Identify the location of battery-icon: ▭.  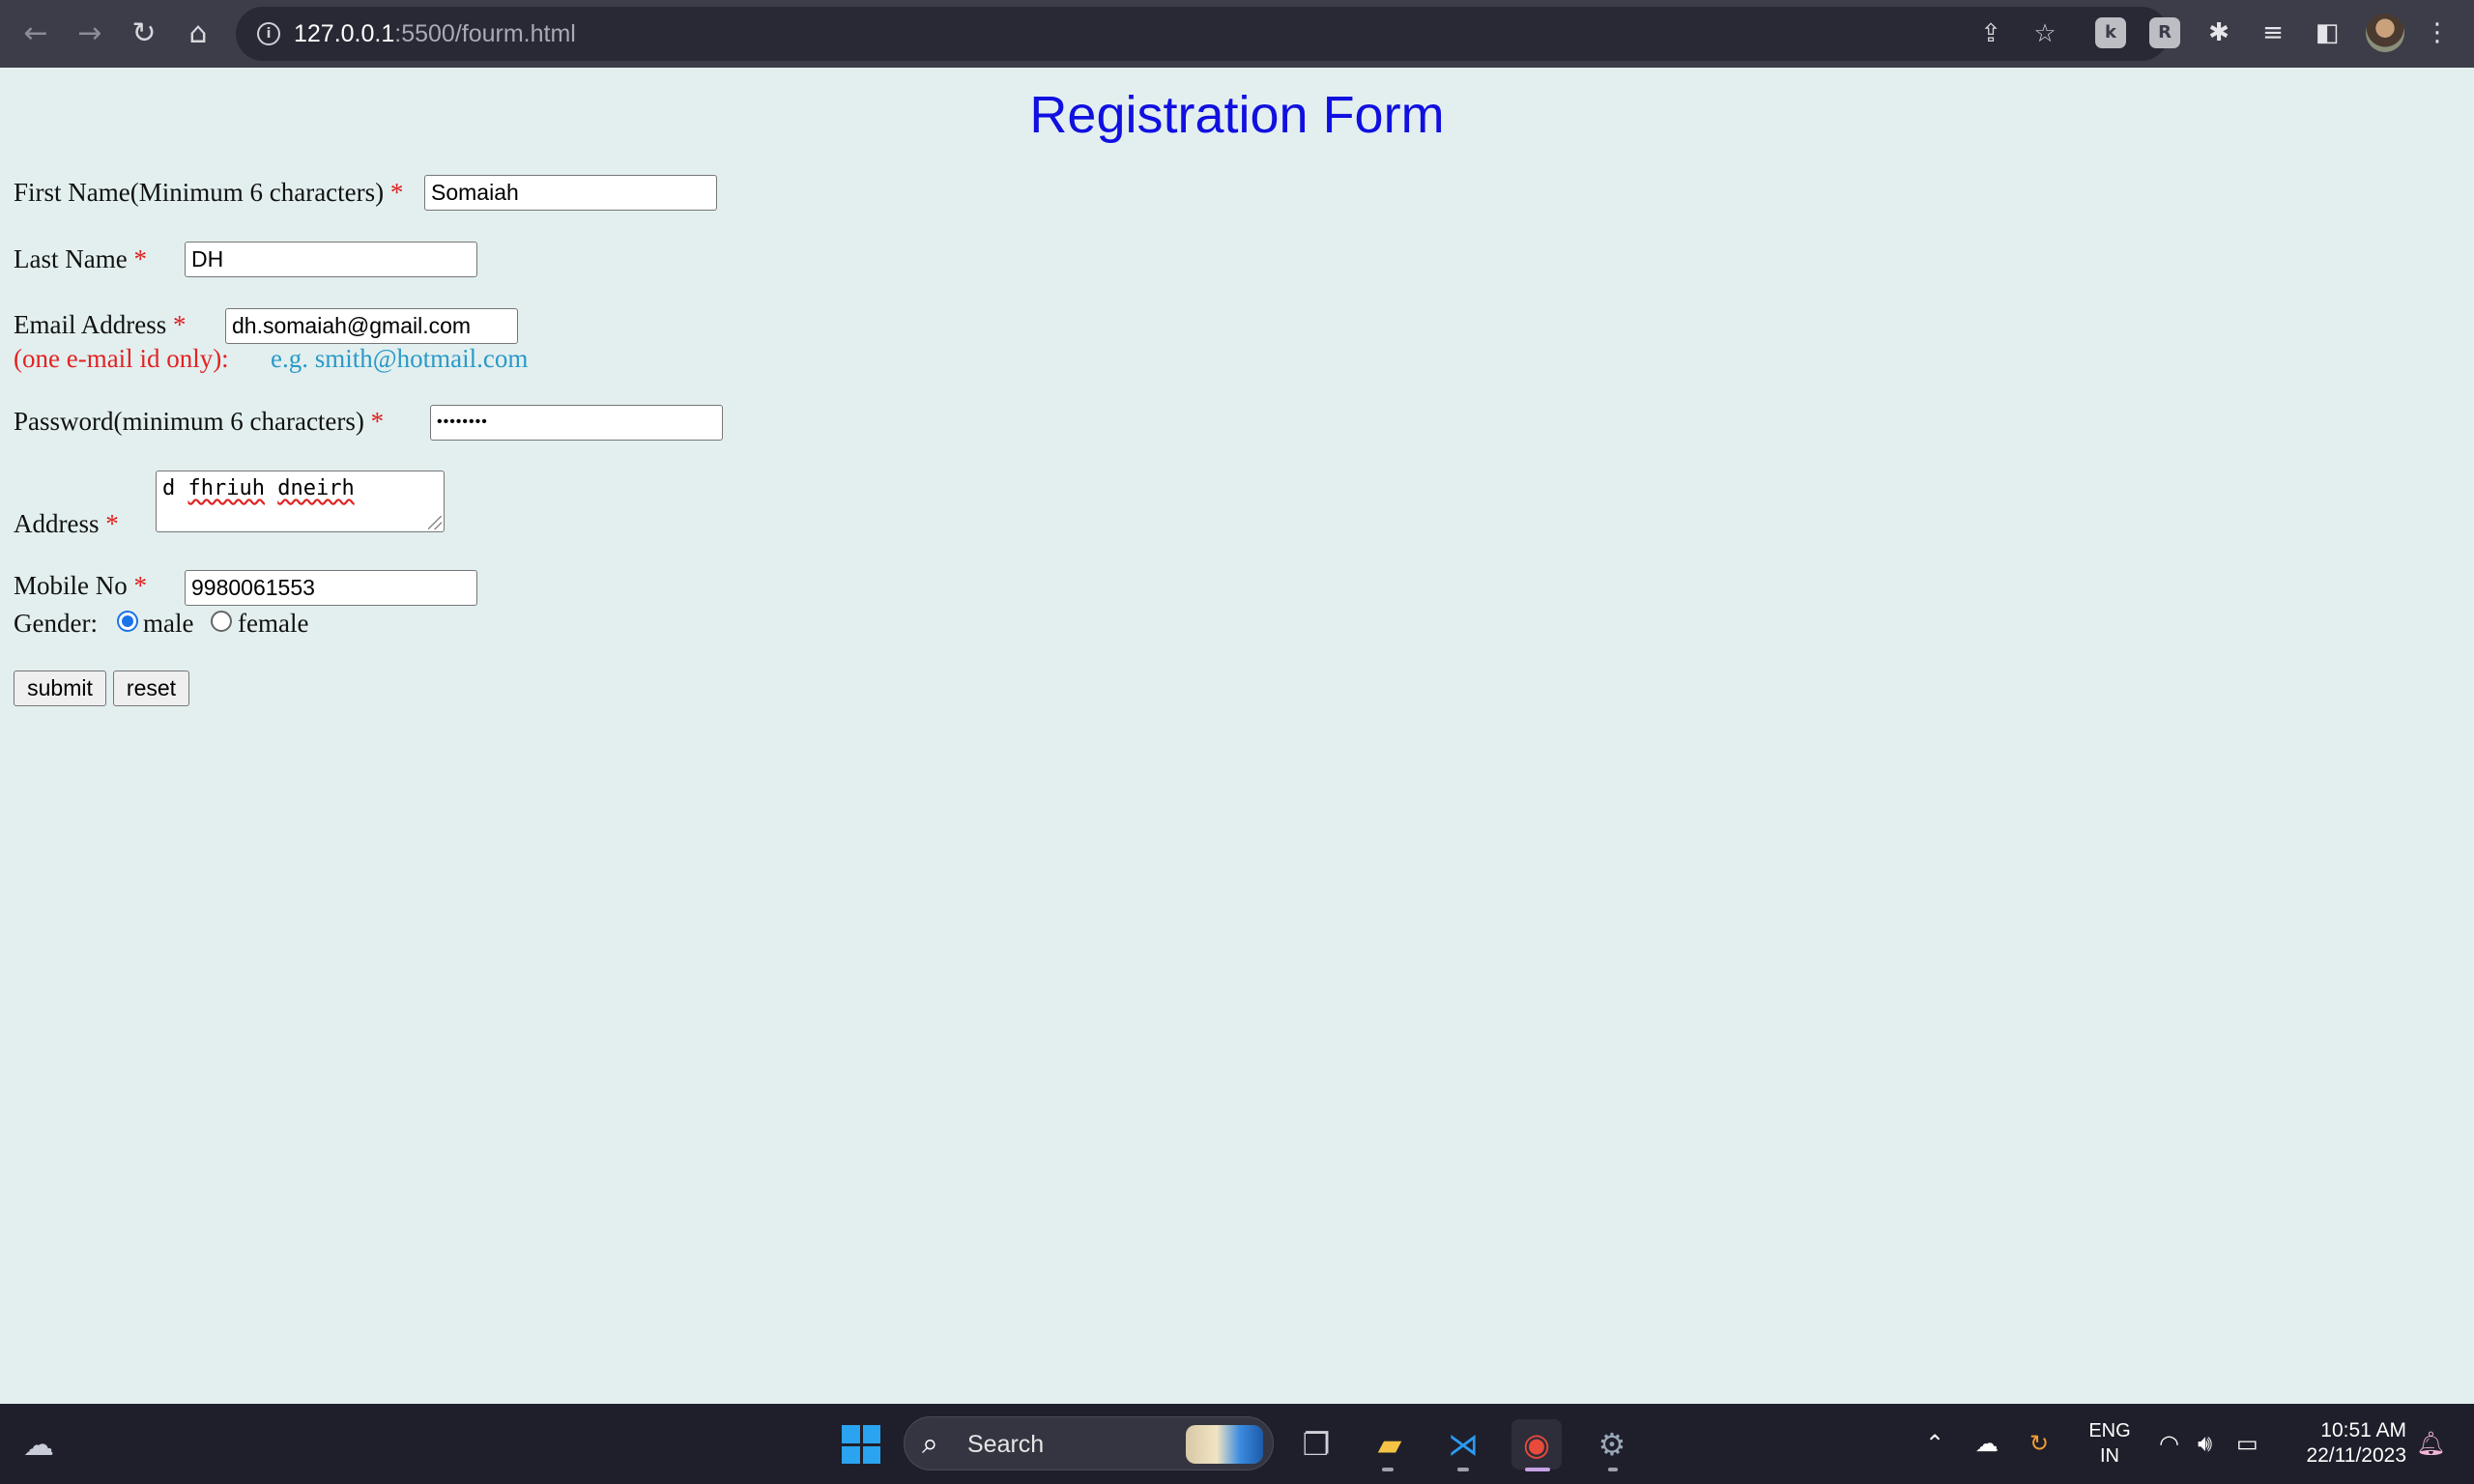
(2247, 1444).